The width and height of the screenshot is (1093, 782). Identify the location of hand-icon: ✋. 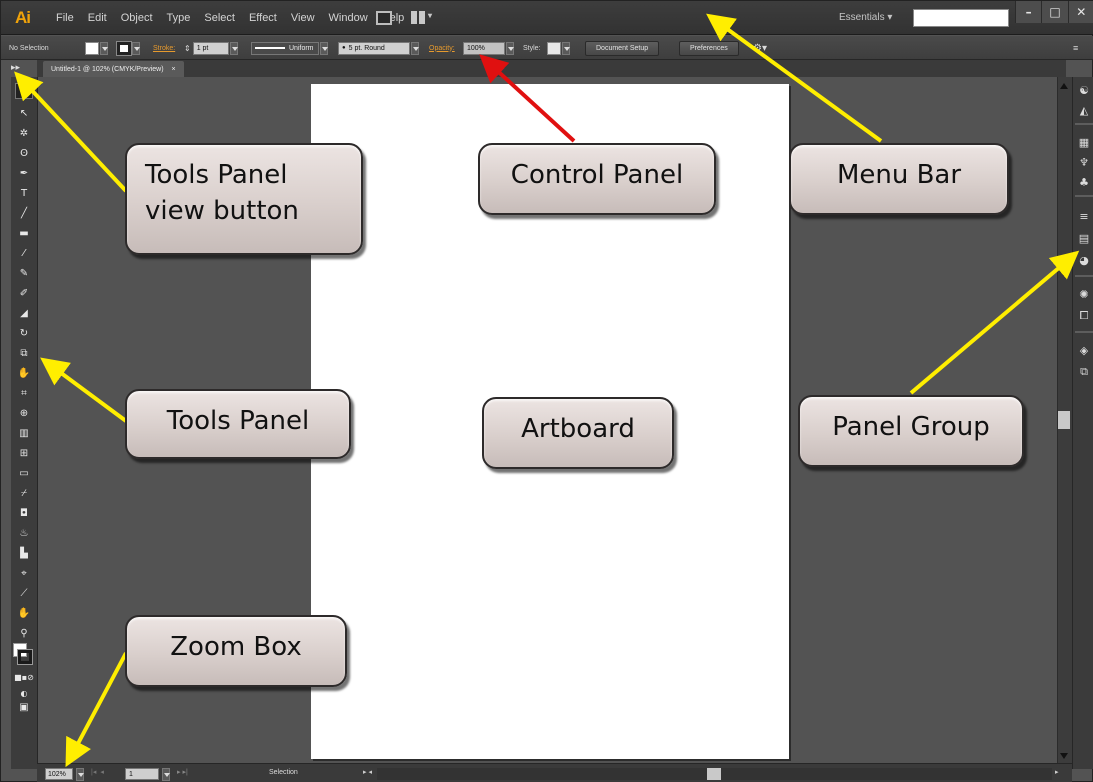
(24, 613).